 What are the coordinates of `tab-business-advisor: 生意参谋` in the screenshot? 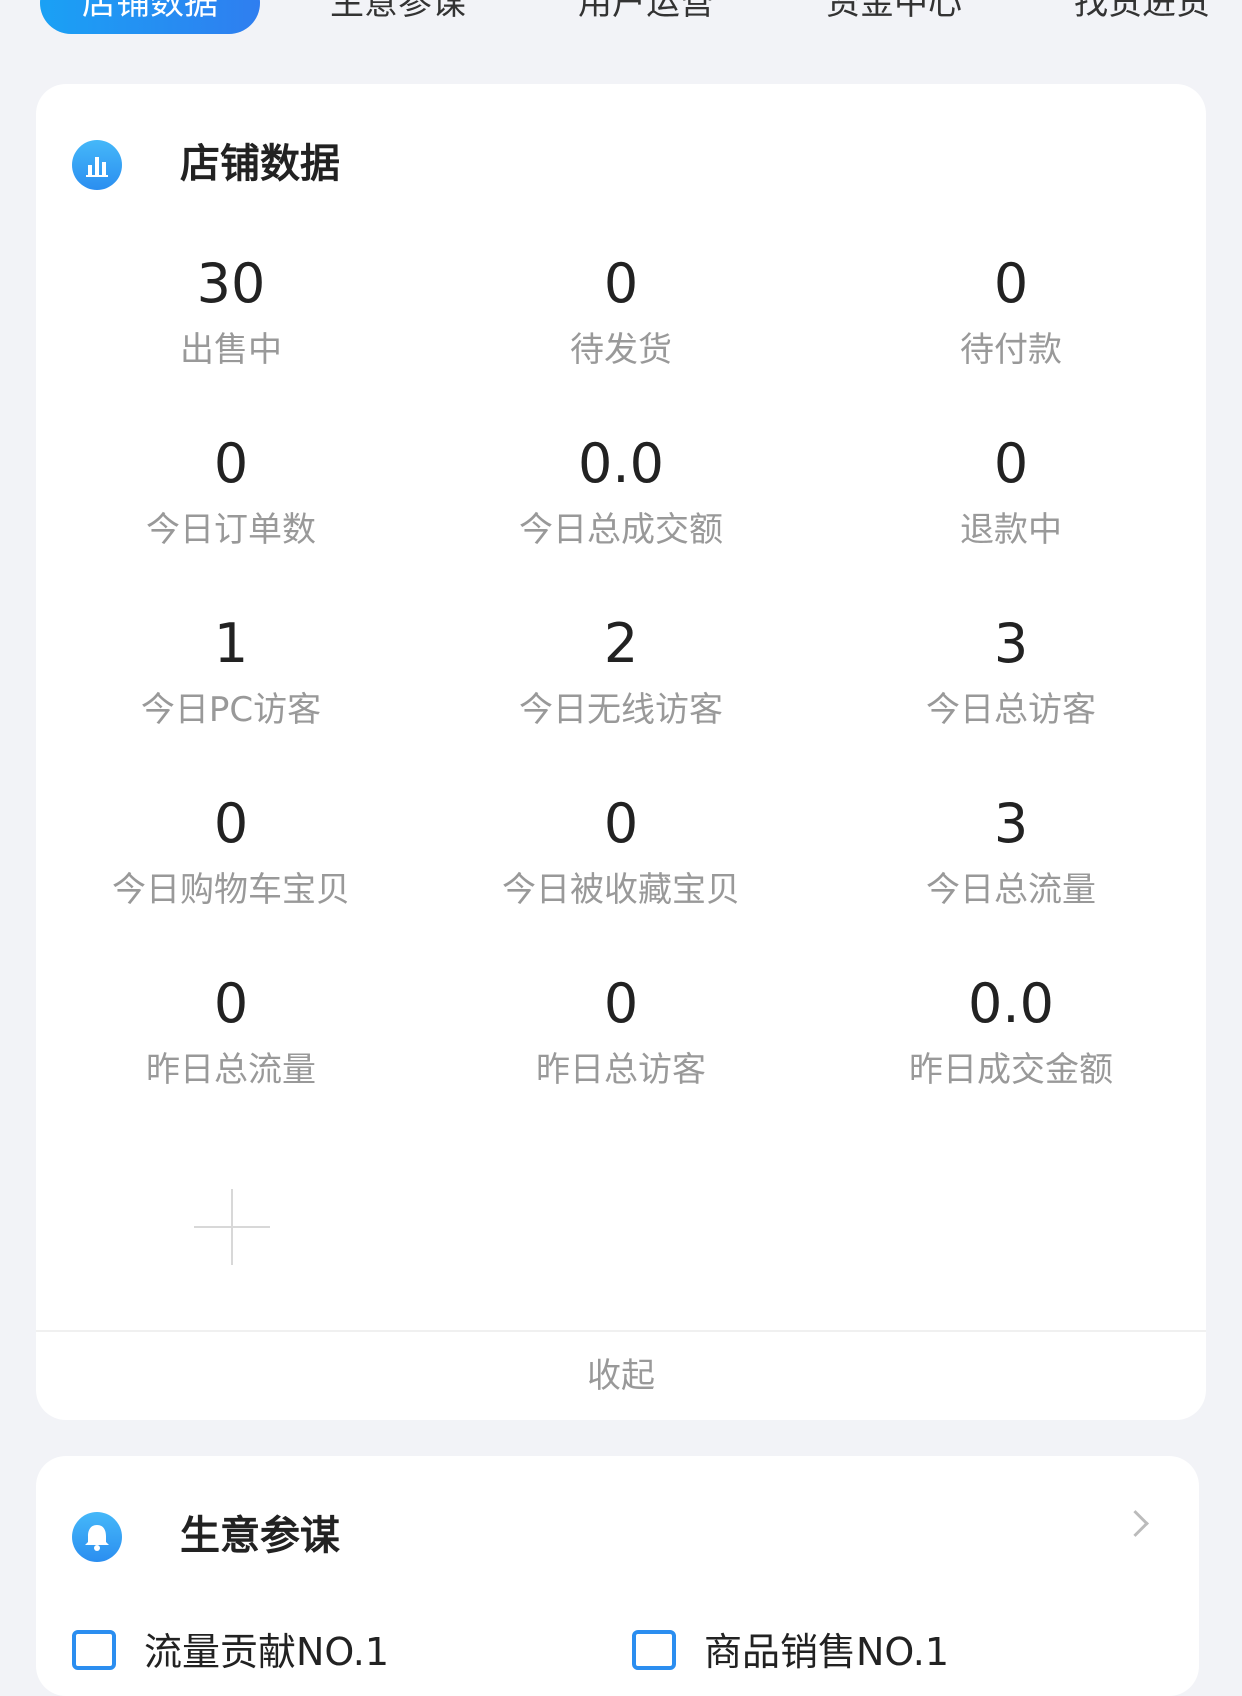 It's located at (398, 17).